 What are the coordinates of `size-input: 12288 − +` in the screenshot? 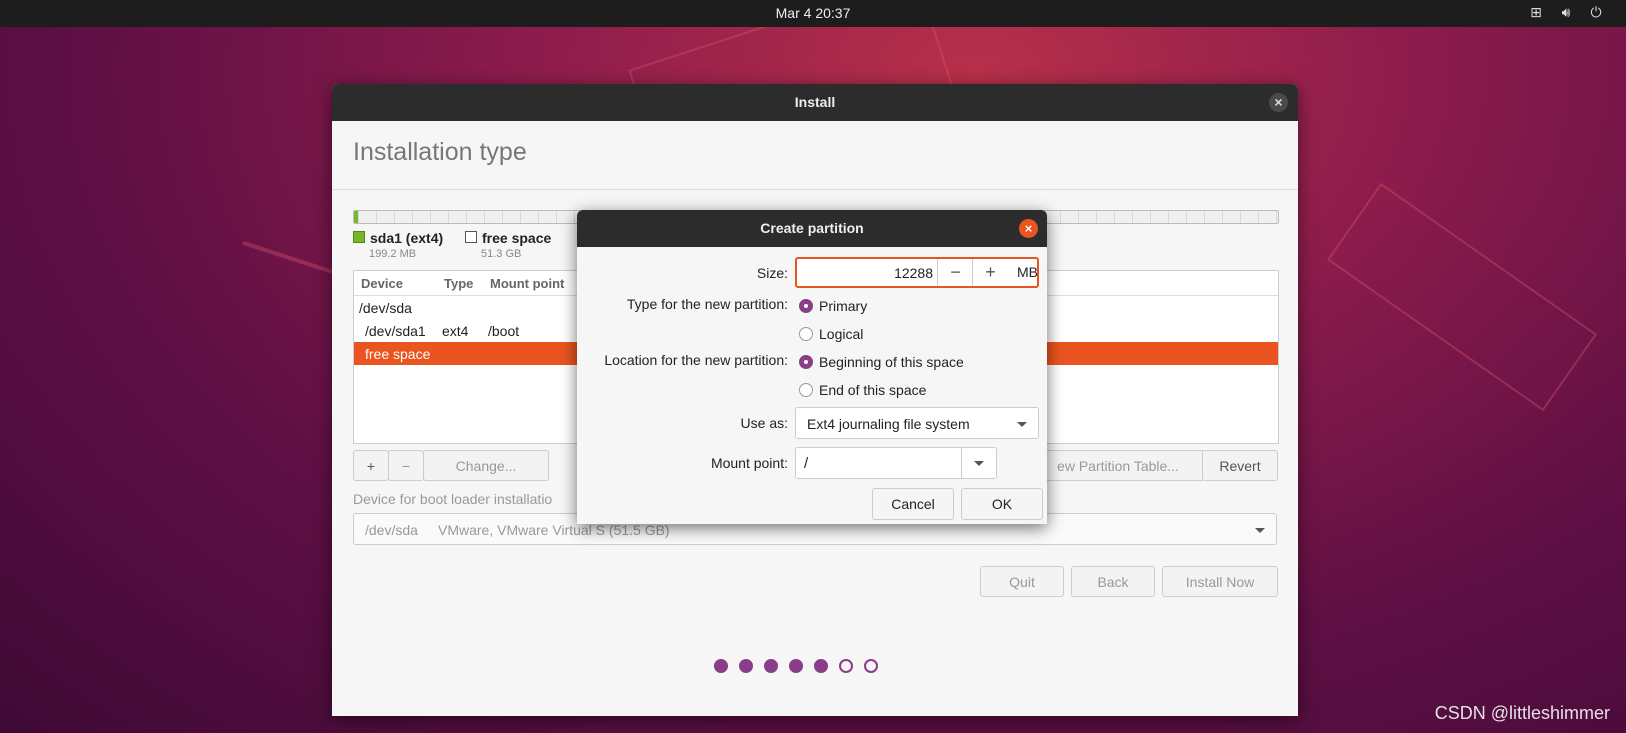 It's located at (917, 272).